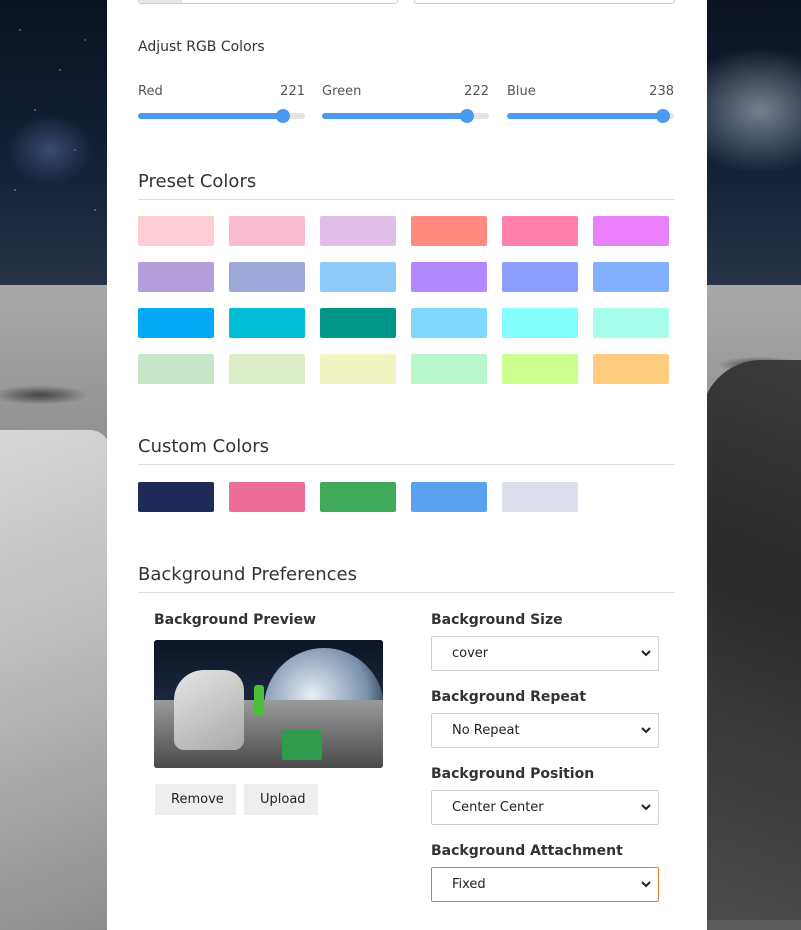 The width and height of the screenshot is (801, 930). What do you see at coordinates (521, 91) in the screenshot?
I see `blue-label: Blue` at bounding box center [521, 91].